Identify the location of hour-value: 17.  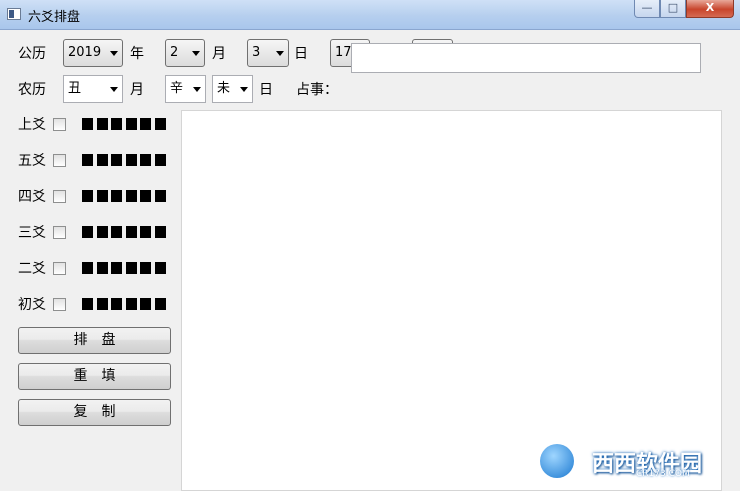
(343, 52).